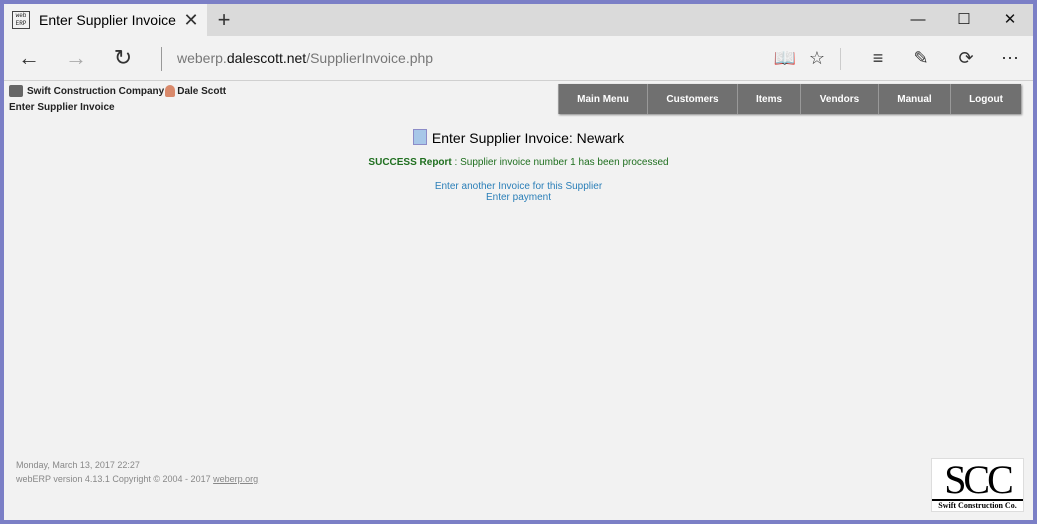 This screenshot has height=524, width=1037. What do you see at coordinates (202, 91) in the screenshot?
I see `user-name: Dale Scott` at bounding box center [202, 91].